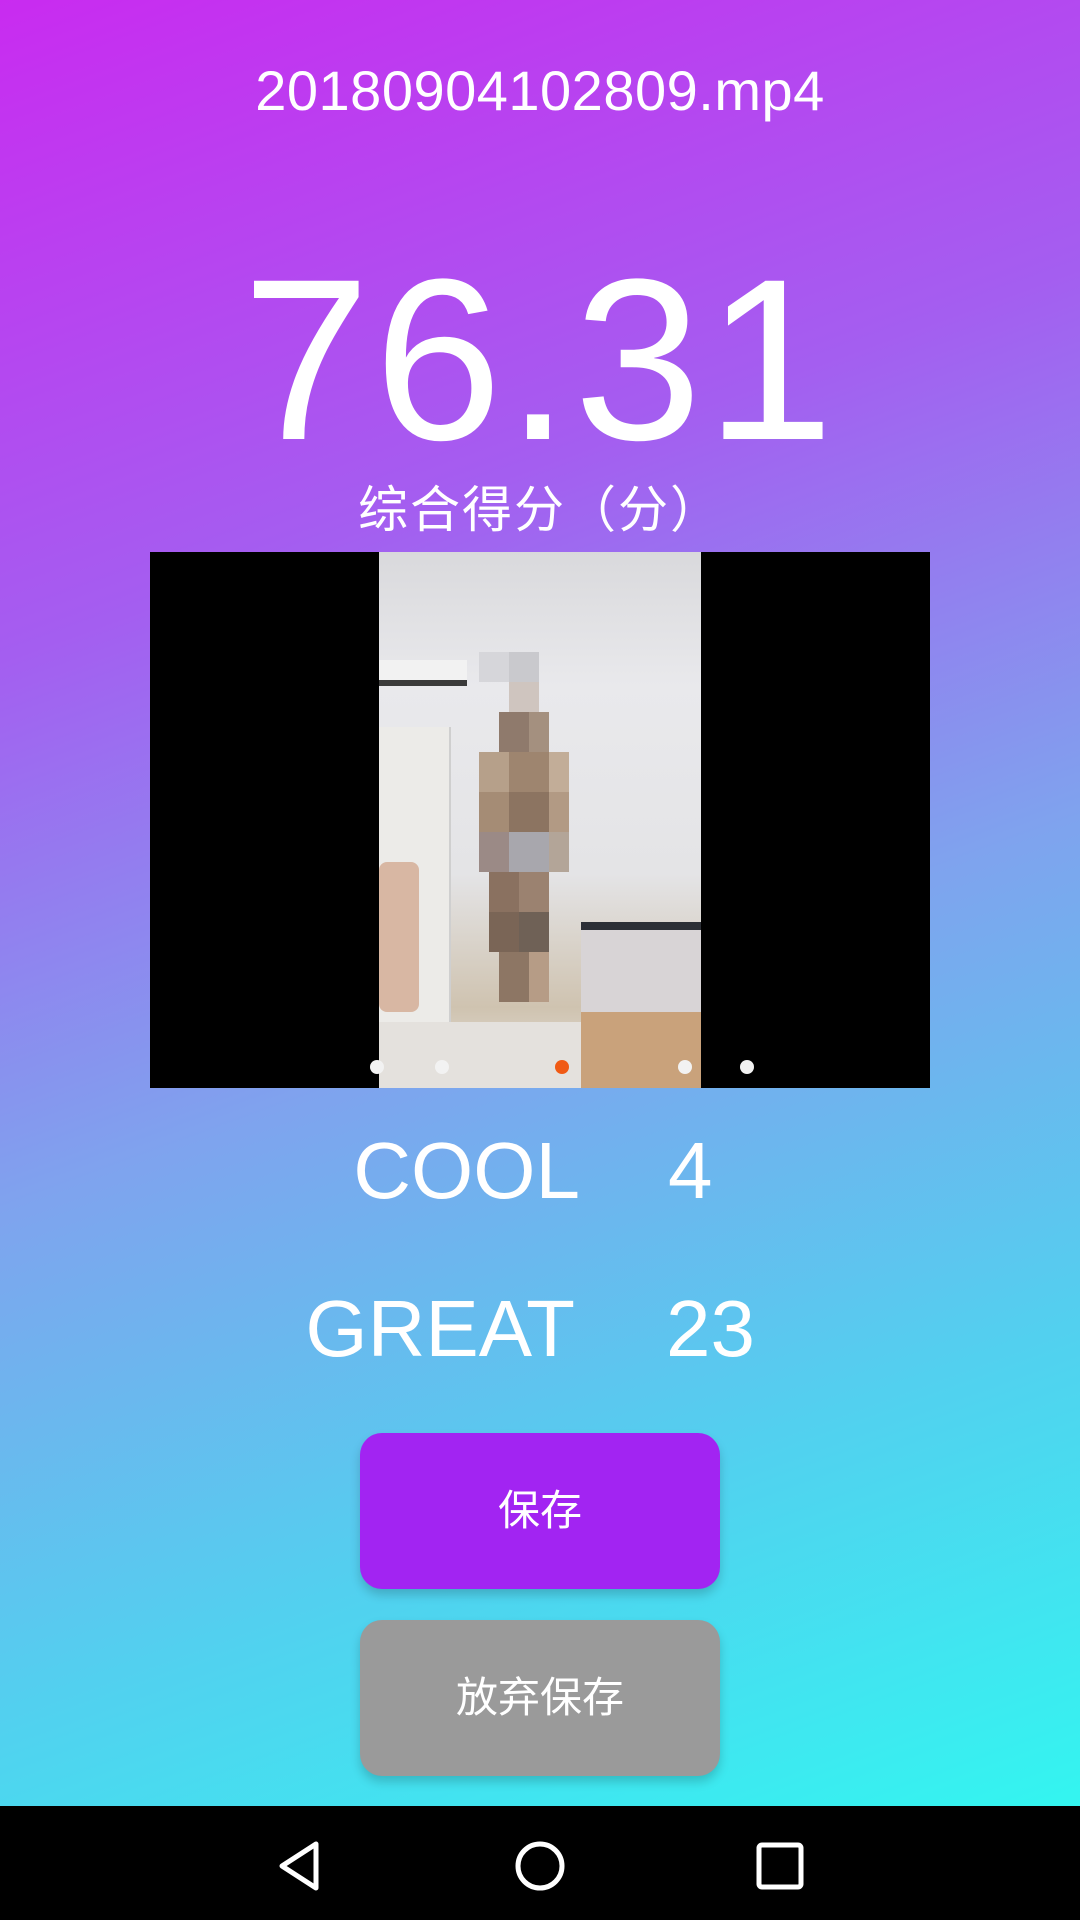 The width and height of the screenshot is (1080, 1920). I want to click on stat-name: GREAT, so click(440, 1328).